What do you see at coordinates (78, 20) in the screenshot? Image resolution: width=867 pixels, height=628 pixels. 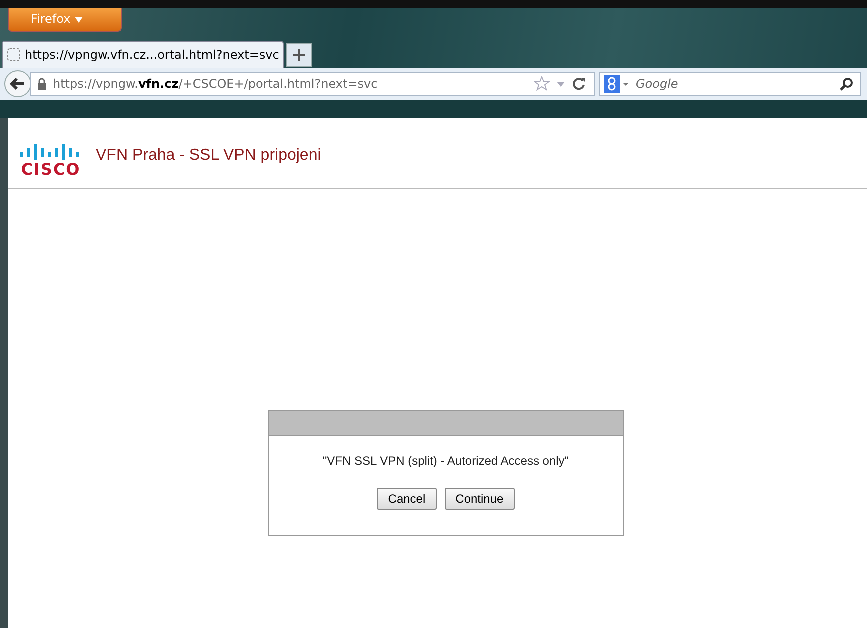 I see `dropdown-arrow-icon` at bounding box center [78, 20].